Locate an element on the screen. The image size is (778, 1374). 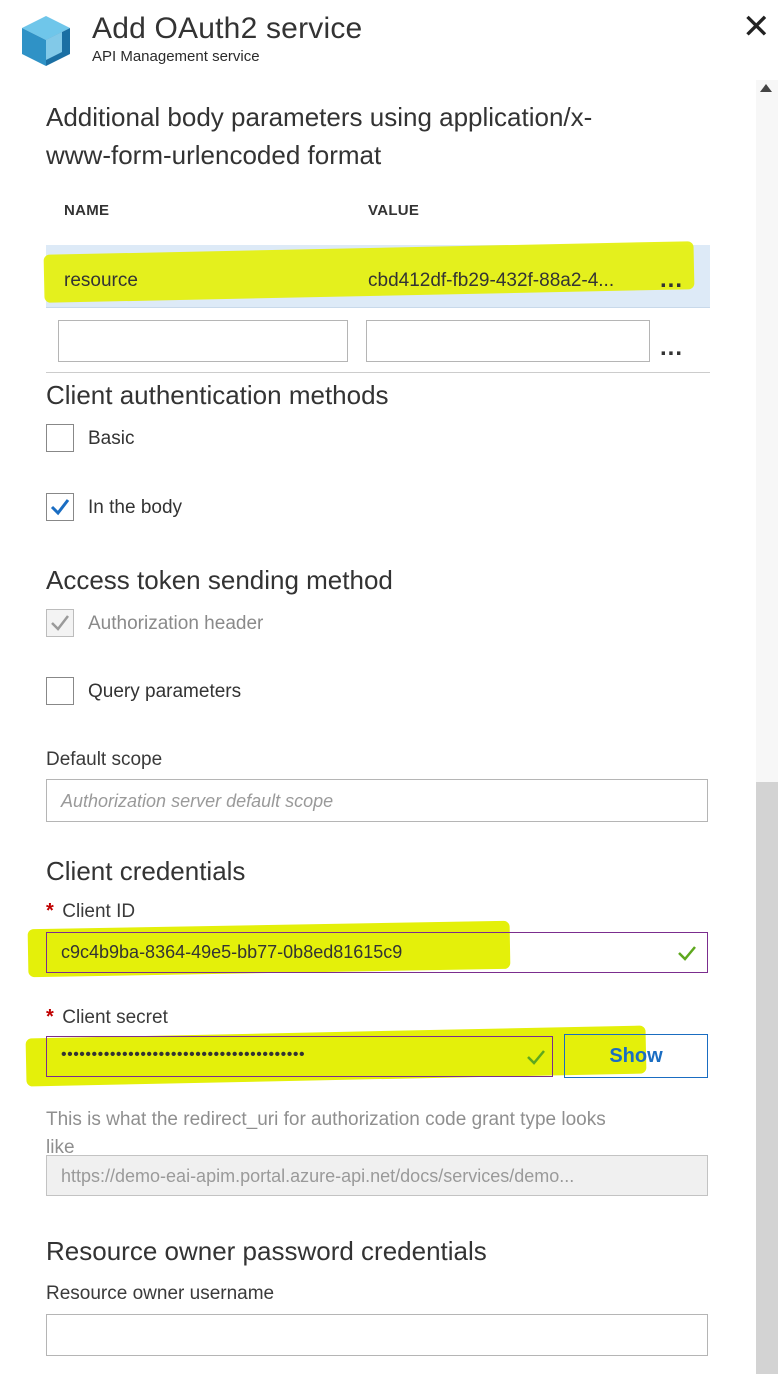
basic-checkbox is located at coordinates (60, 438).